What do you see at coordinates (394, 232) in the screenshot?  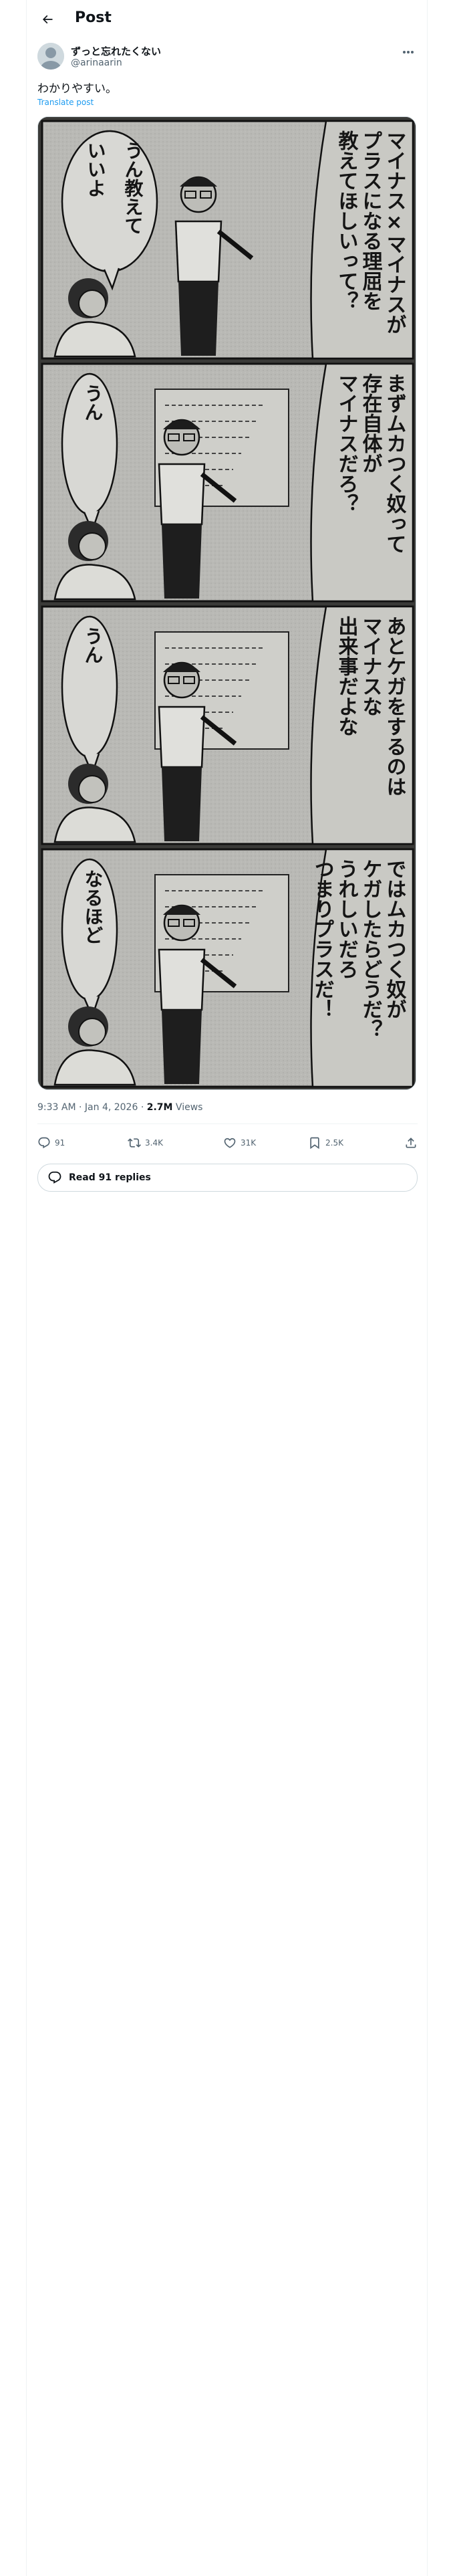 I see `narration-text: マイナス×マイナスが` at bounding box center [394, 232].